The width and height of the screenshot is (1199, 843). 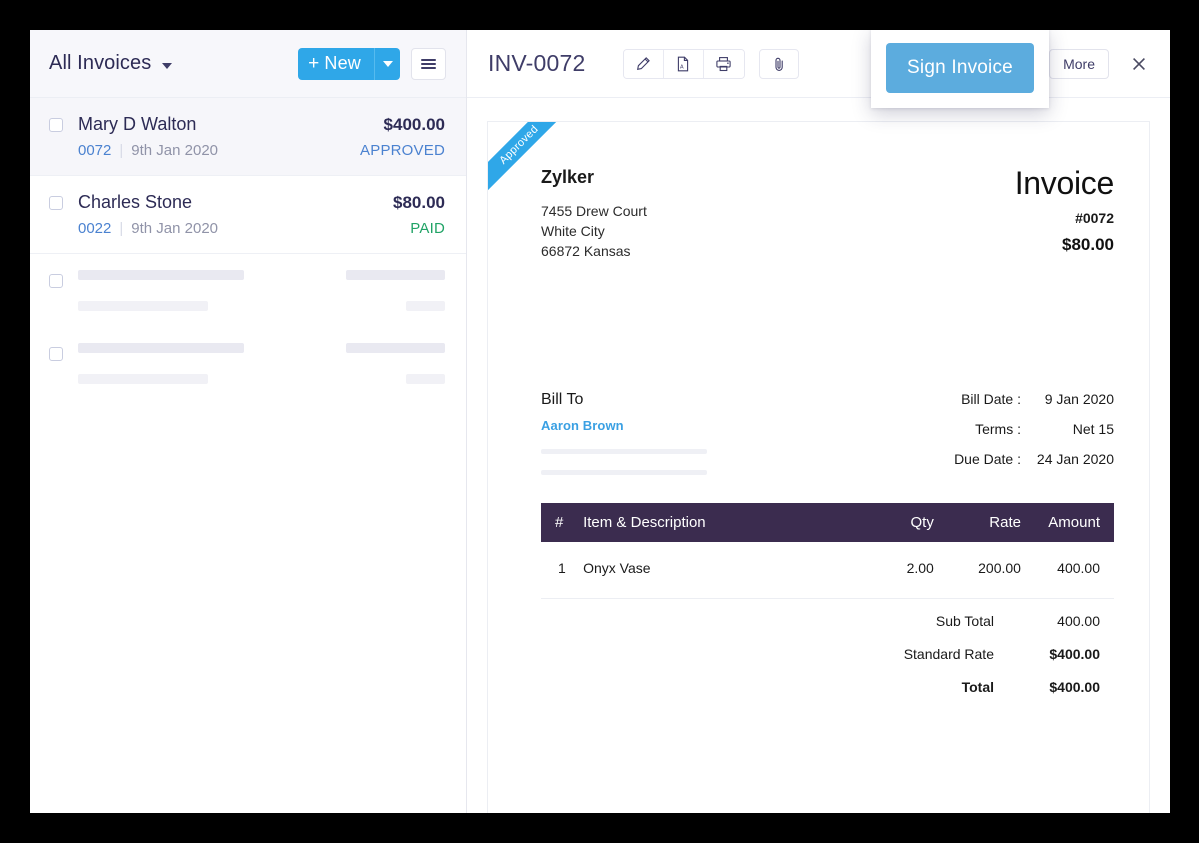 I want to click on date-value: 24 Jan 2020, so click(x=1075, y=459).